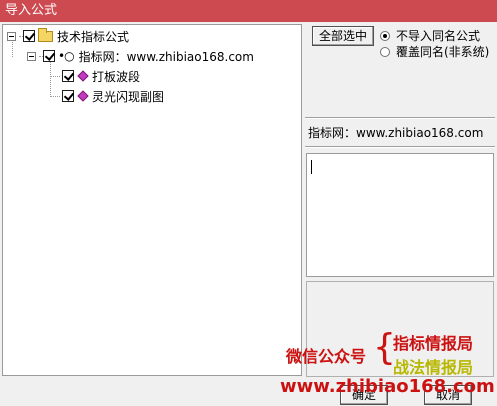 This screenshot has height=406, width=497. What do you see at coordinates (343, 36) in the screenshot?
I see `select-all-button: 全部选中` at bounding box center [343, 36].